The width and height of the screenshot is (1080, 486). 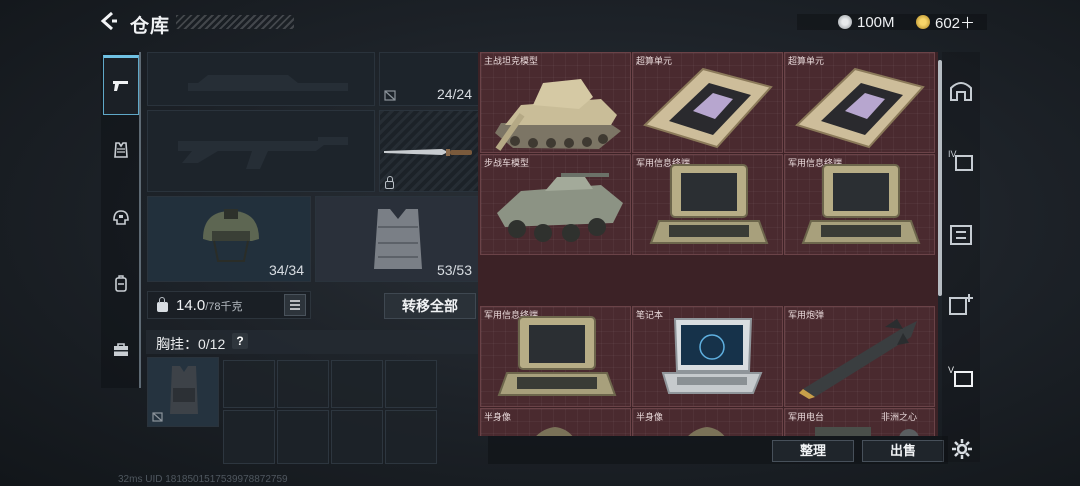 I want to click on ifv-icon, so click(x=560, y=207).